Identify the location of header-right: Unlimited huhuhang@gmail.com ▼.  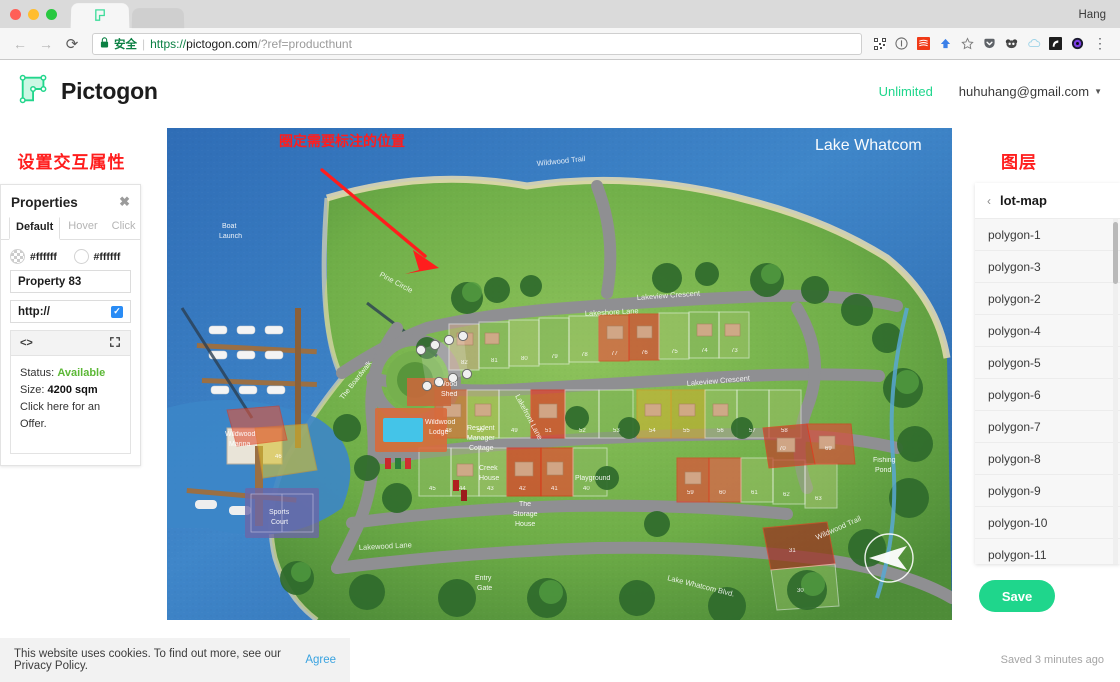
(990, 91).